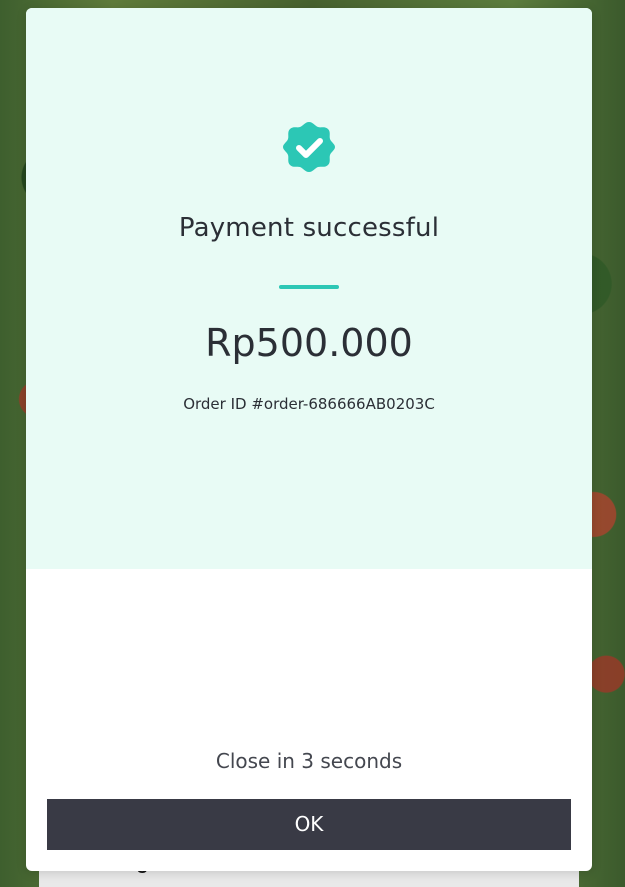 The height and width of the screenshot is (887, 625). I want to click on verified-check-badge-icon, so click(309, 147).